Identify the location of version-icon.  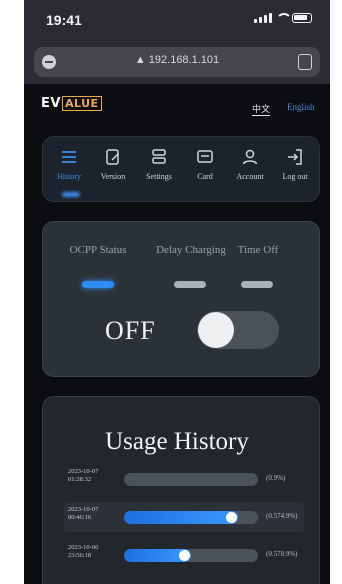
(112, 157).